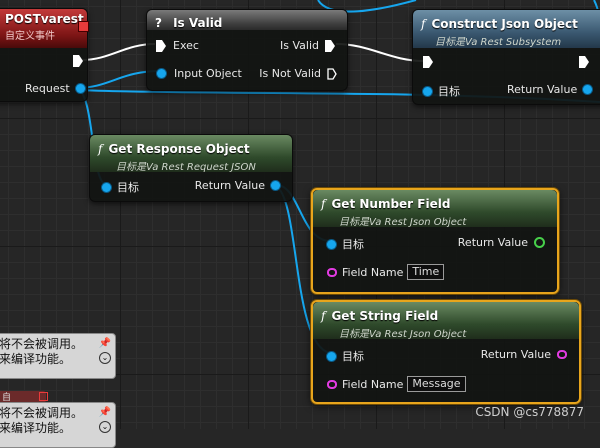 This screenshot has width=600, height=448. I want to click on construct-return-pin, so click(588, 89).